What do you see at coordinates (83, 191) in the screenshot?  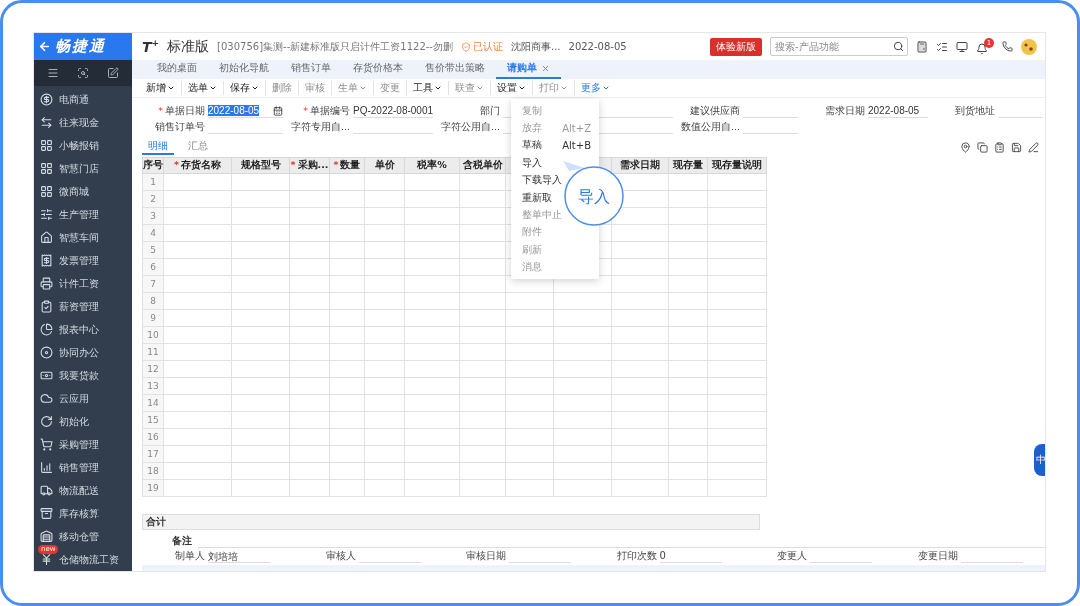 I see `sidebar-item: 微商城` at bounding box center [83, 191].